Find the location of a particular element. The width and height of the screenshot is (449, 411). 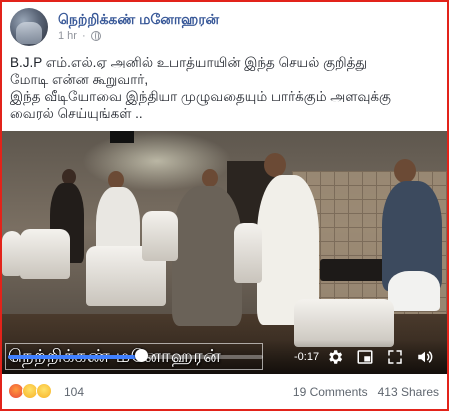

post-stats: 19 Comments 413 Shares is located at coordinates (366, 392).